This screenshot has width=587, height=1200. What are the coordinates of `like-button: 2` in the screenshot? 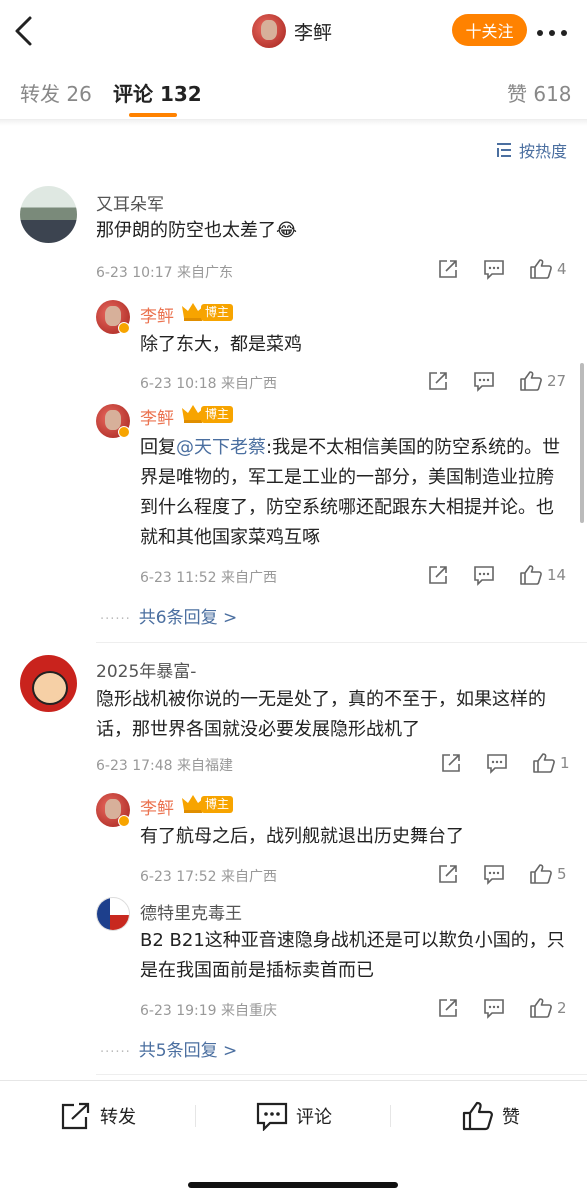 It's located at (548, 1008).